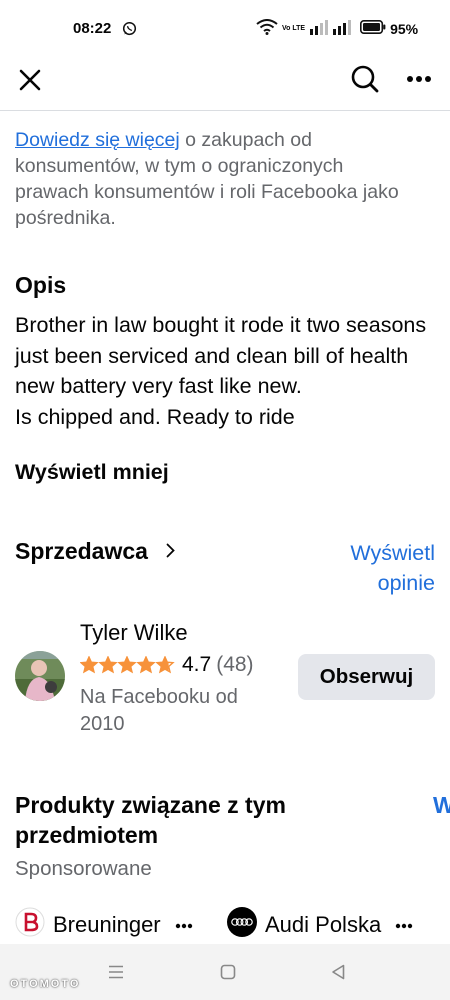 The width and height of the screenshot is (450, 1000). I want to click on back-icon, so click(338, 972).